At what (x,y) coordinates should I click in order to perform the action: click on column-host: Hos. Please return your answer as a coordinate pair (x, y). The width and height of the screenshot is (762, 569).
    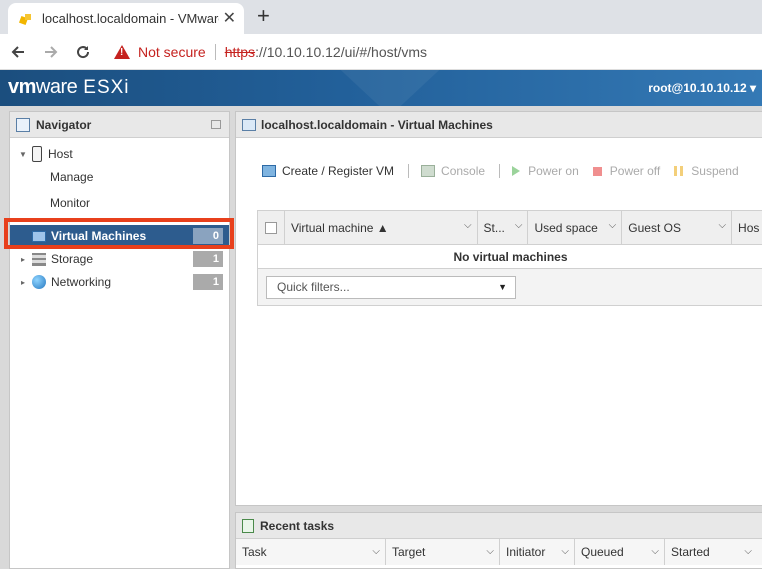
    Looking at the image, I should click on (747, 227).